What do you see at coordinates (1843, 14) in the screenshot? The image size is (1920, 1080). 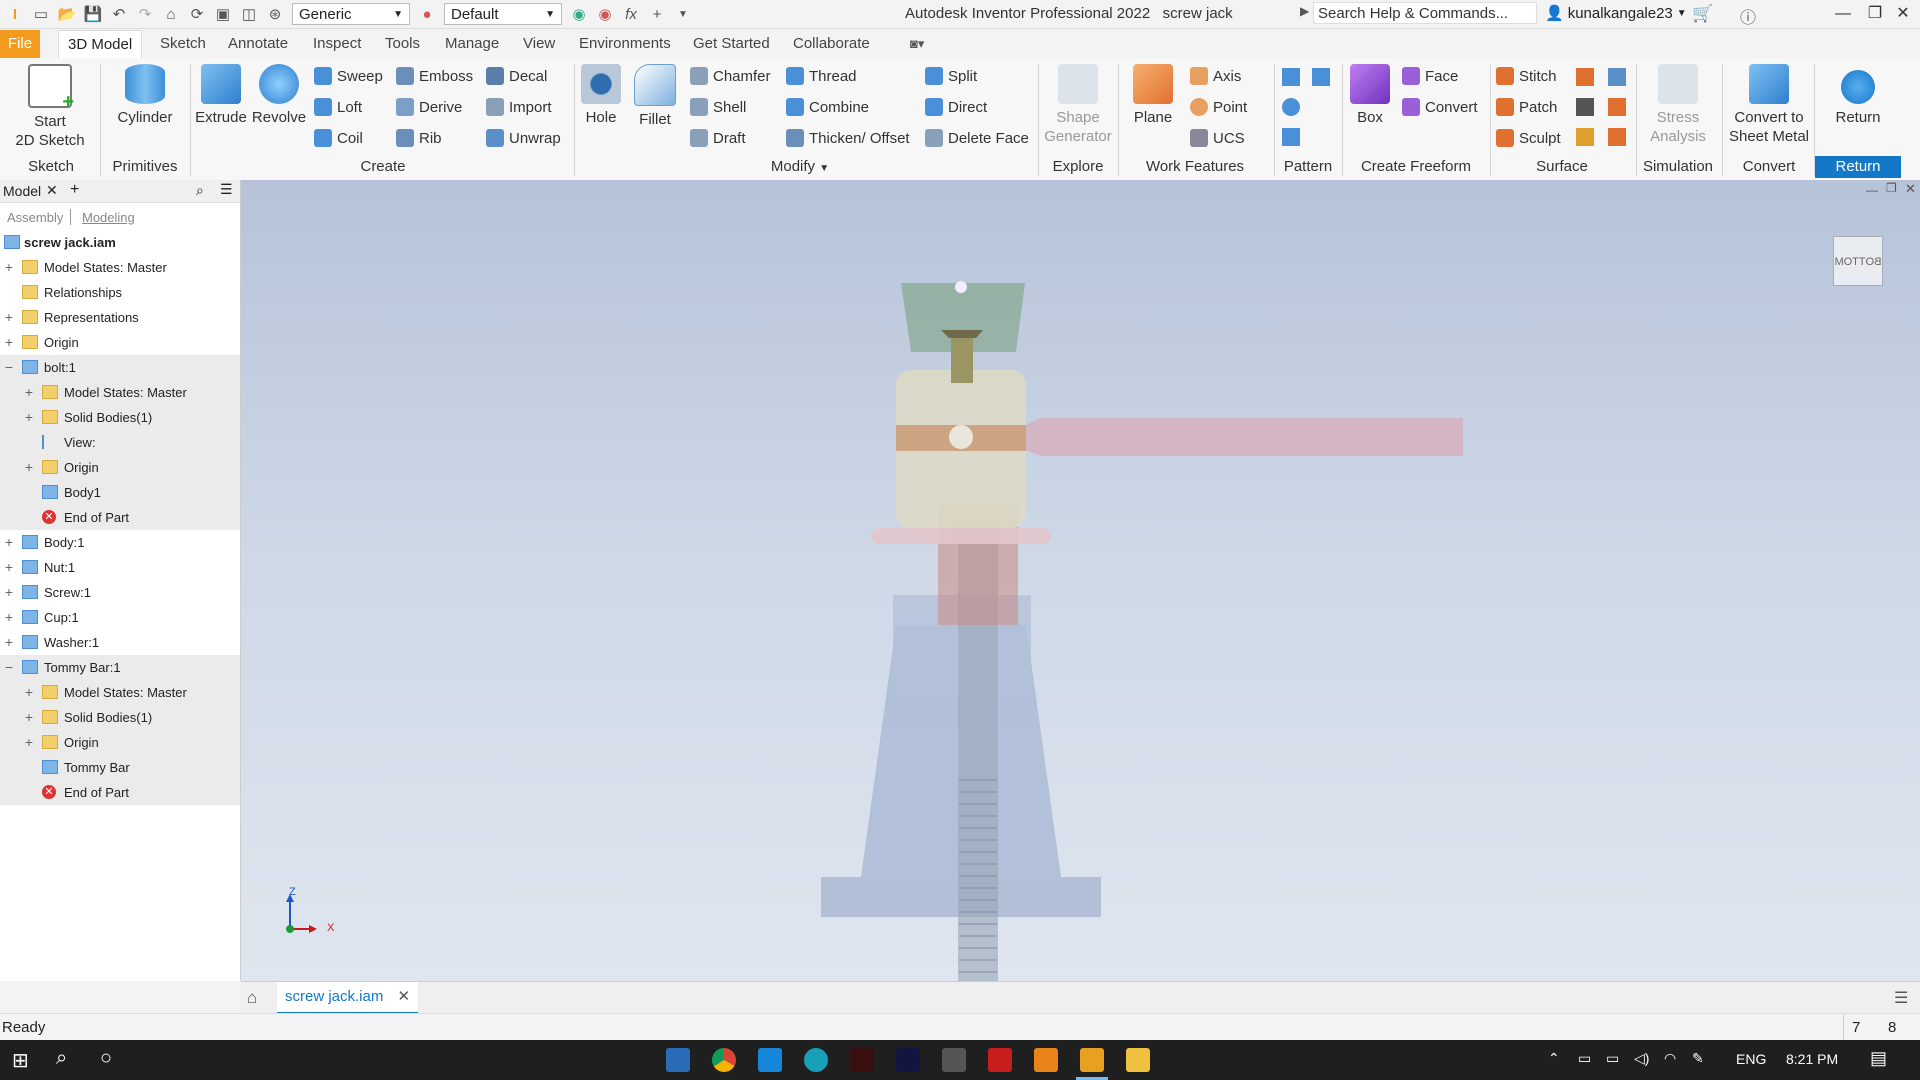 I see `minimize-button: —` at bounding box center [1843, 14].